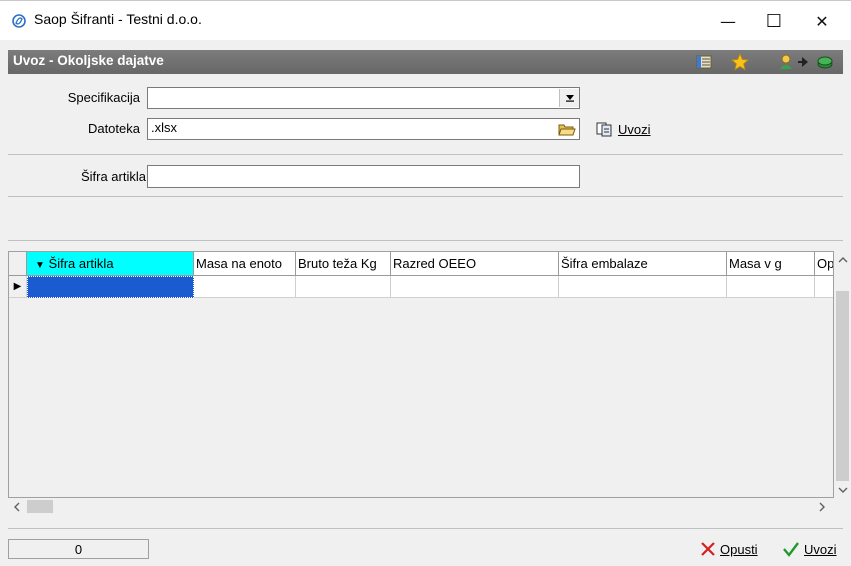  What do you see at coordinates (728, 21) in the screenshot?
I see `minimize-button: —` at bounding box center [728, 21].